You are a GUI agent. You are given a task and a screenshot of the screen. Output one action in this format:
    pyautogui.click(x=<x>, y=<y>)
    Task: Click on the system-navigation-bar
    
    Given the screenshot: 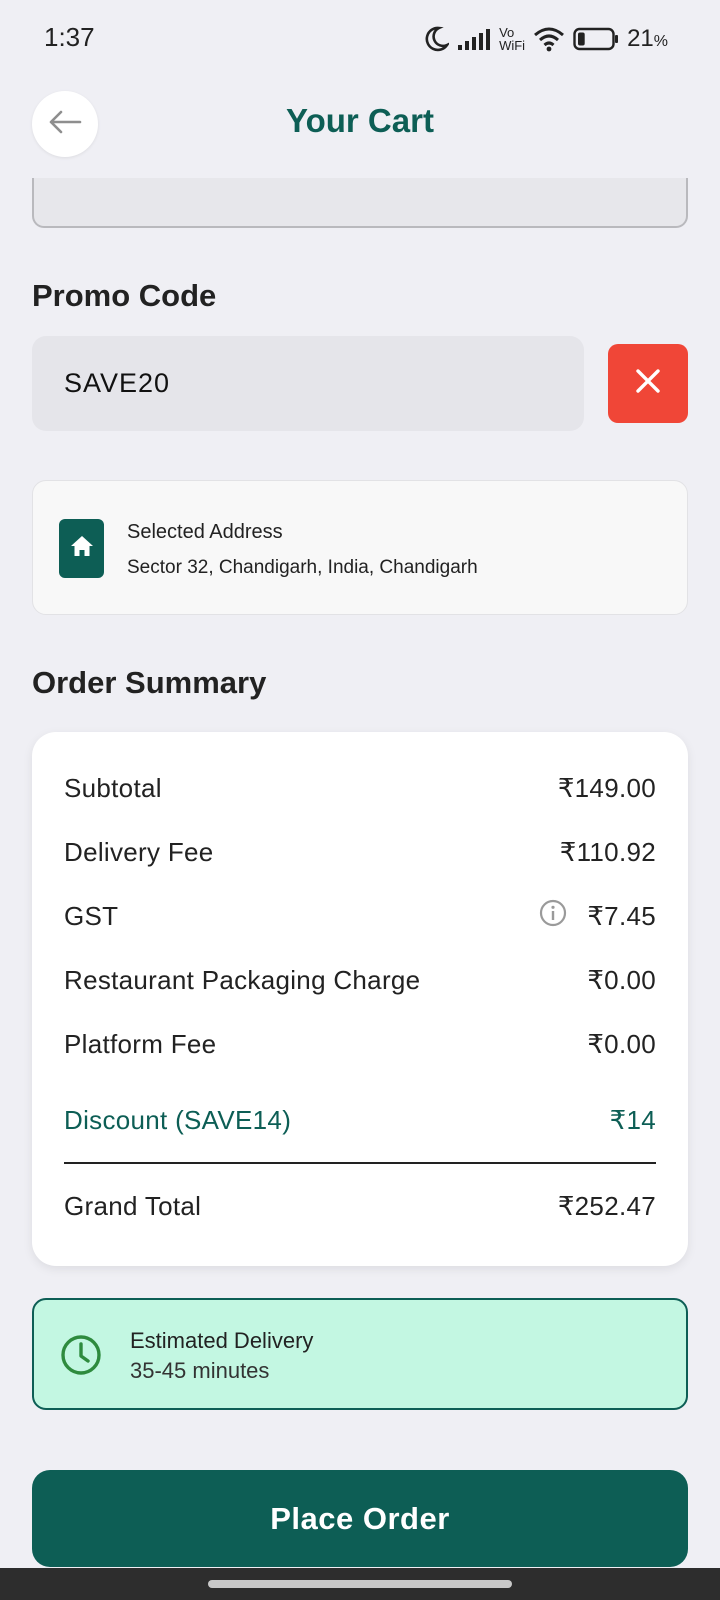 What is the action you would take?
    pyautogui.click(x=360, y=1584)
    